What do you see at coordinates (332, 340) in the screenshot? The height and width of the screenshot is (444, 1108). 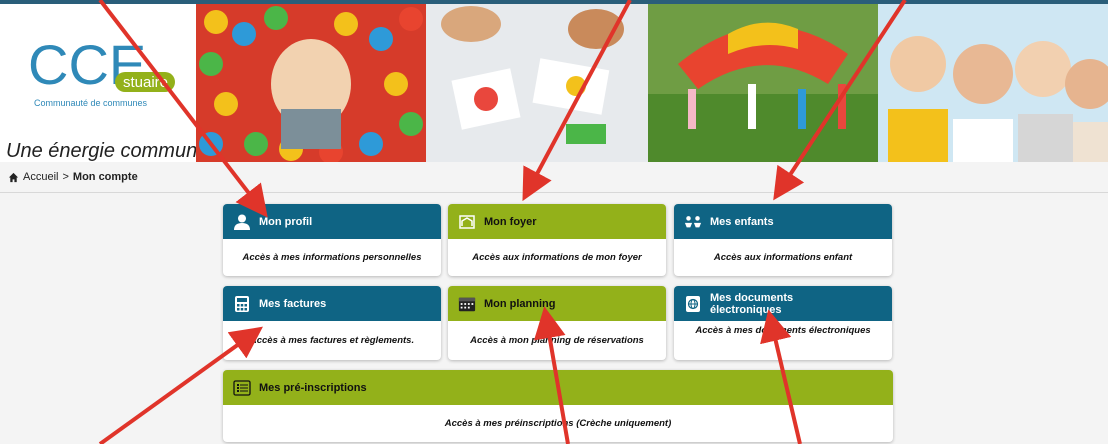 I see `card-description: Accès à mes factures et règlements.` at bounding box center [332, 340].